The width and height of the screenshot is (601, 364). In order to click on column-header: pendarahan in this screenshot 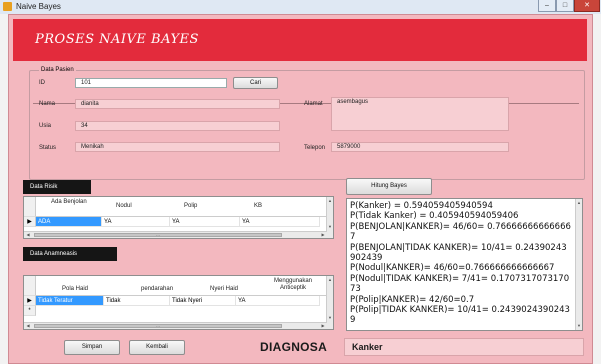, I will do `click(157, 289)`.